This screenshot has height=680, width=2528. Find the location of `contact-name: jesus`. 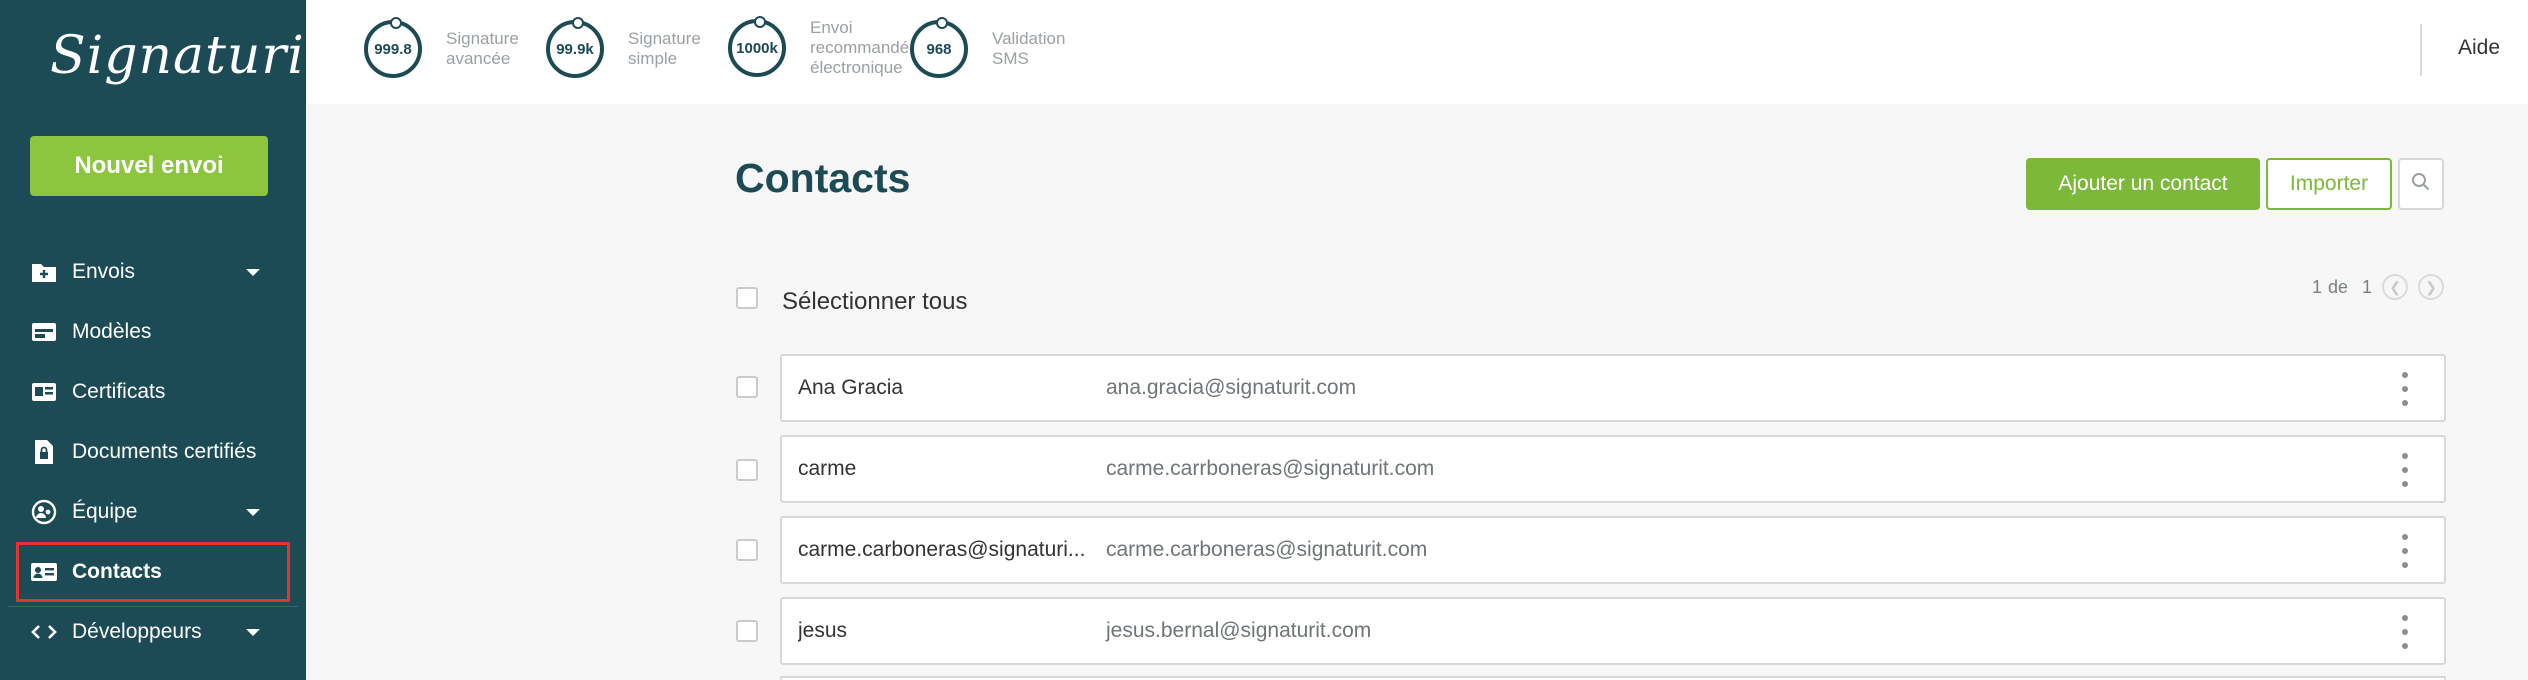

contact-name: jesus is located at coordinates (823, 630).